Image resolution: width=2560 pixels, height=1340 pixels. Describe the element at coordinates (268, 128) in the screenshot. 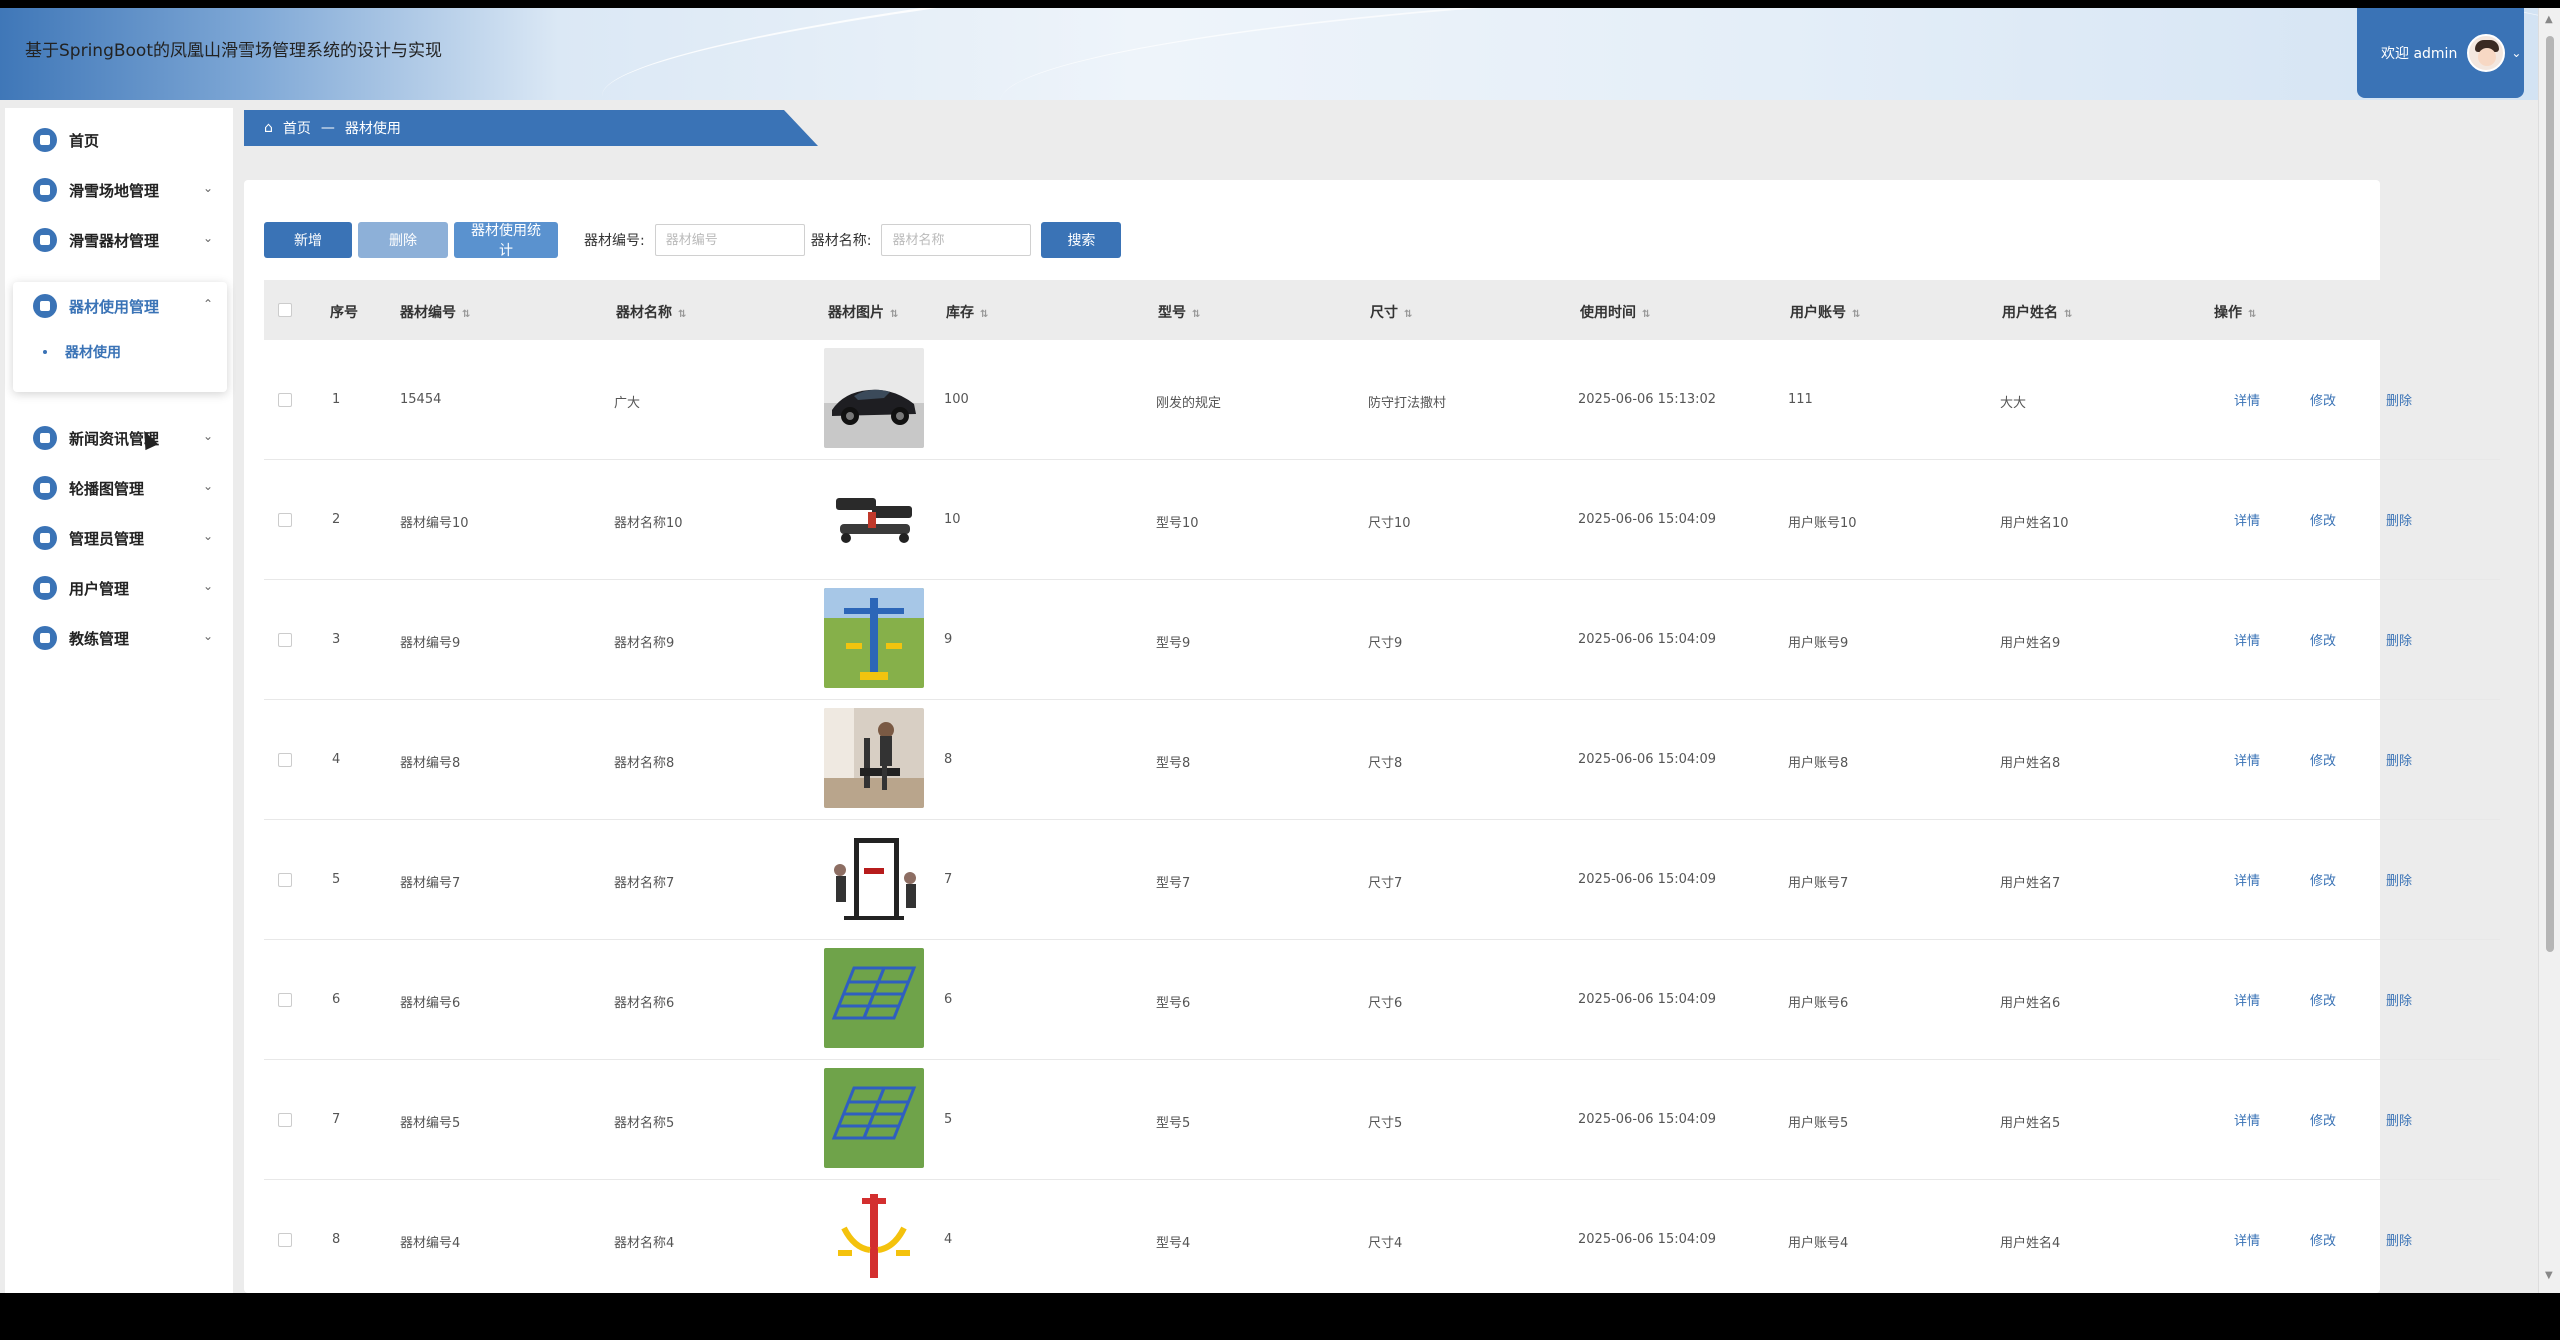

I see `home-icon: ⌂` at that location.